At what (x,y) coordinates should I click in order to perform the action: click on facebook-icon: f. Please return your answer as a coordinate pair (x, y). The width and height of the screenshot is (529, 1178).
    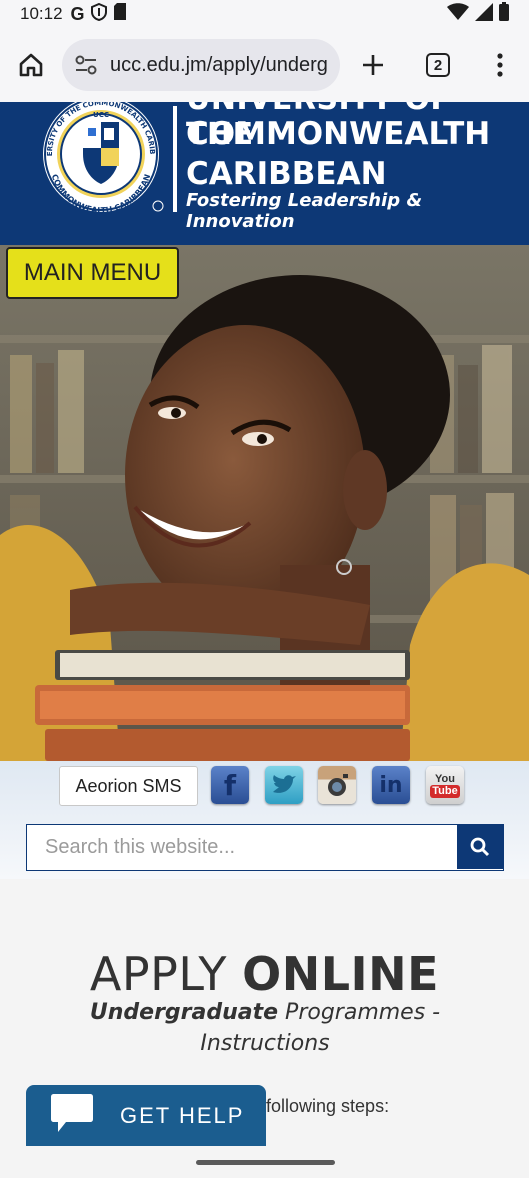
    Looking at the image, I should click on (230, 785).